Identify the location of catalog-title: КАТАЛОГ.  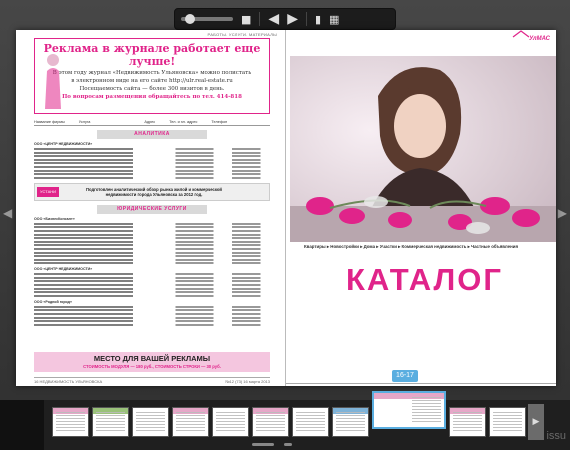
(424, 279).